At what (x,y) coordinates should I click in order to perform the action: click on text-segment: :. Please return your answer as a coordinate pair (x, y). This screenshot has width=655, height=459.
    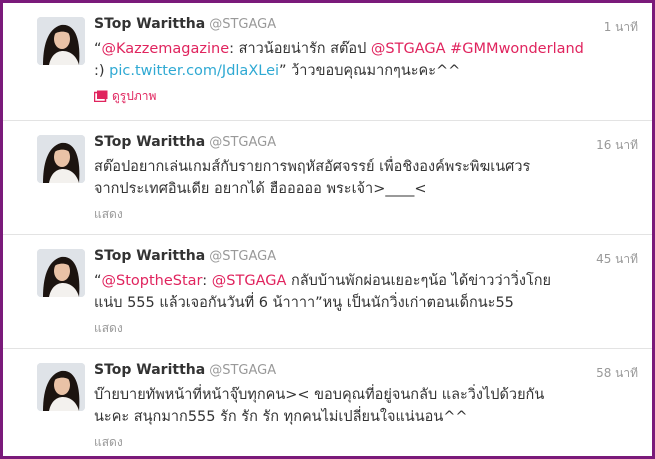
    Looking at the image, I should click on (207, 281).